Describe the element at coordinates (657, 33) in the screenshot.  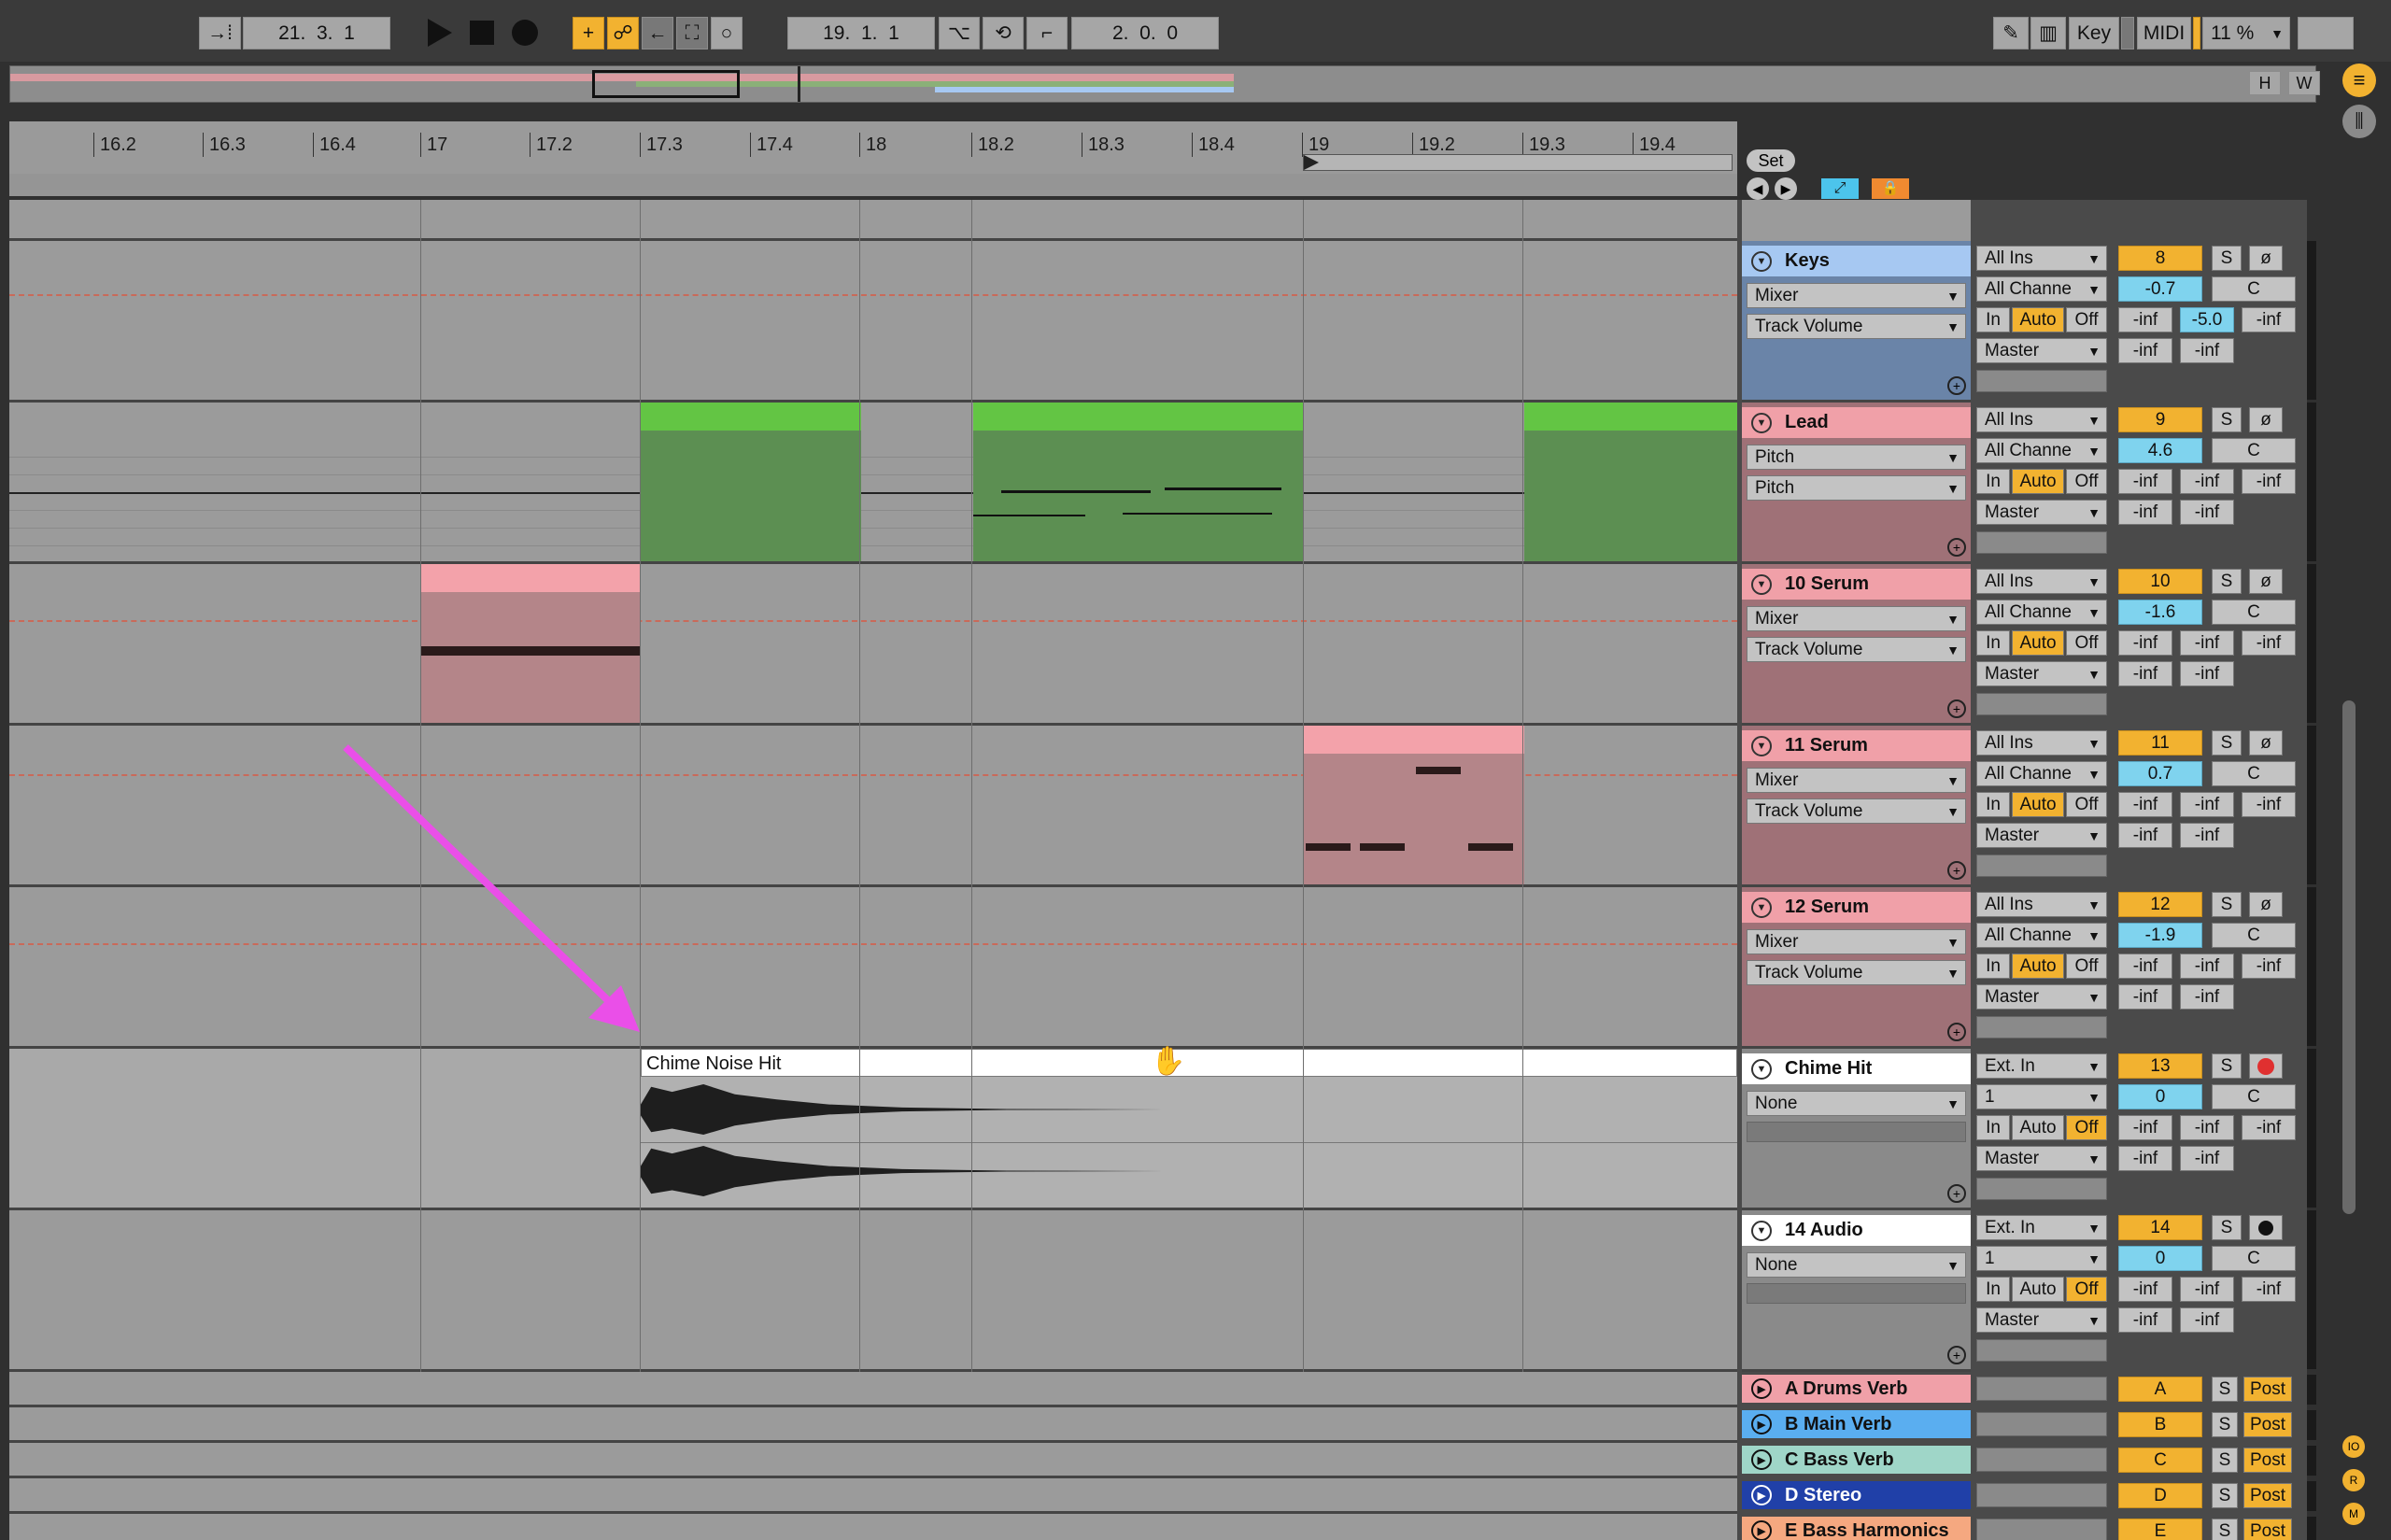
I see `back-to-arrangement-icon: ←` at that location.